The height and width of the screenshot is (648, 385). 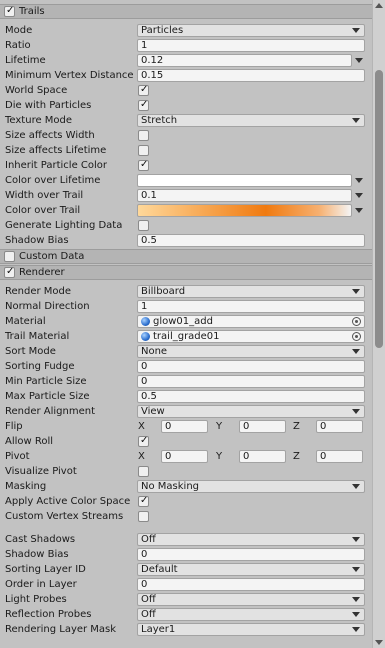 I want to click on pivot-y-field: 0, so click(x=262, y=456).